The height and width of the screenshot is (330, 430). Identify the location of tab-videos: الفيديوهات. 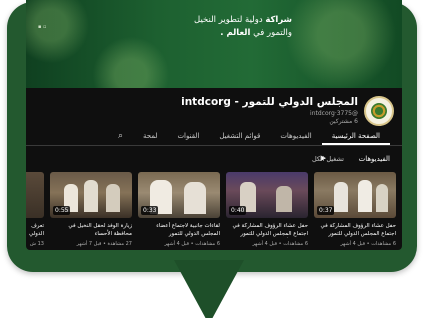
(295, 138).